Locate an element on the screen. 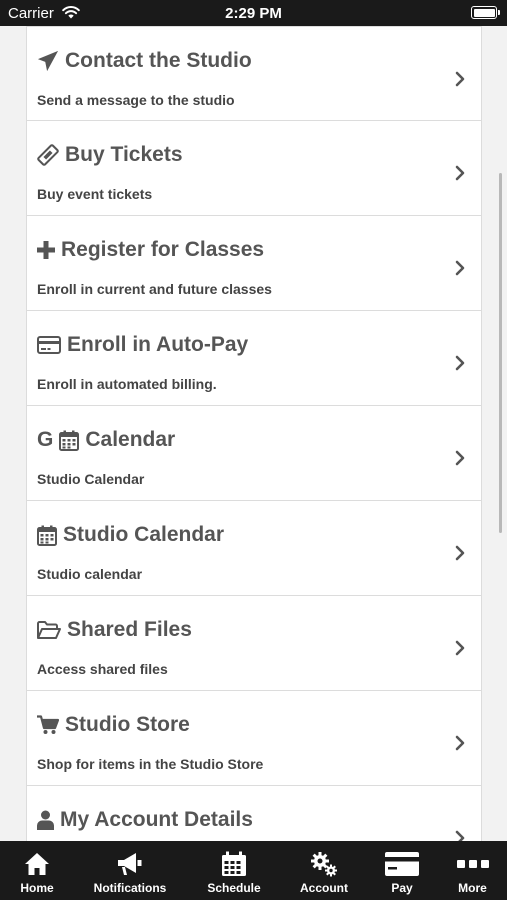 The height and width of the screenshot is (900, 507). tab-pay: Pay is located at coordinates (402, 870).